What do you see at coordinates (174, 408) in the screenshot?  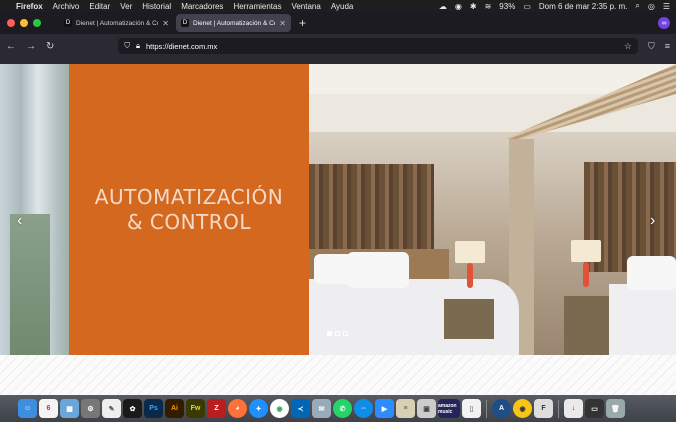 I see `illustrator-icon: Ai` at bounding box center [174, 408].